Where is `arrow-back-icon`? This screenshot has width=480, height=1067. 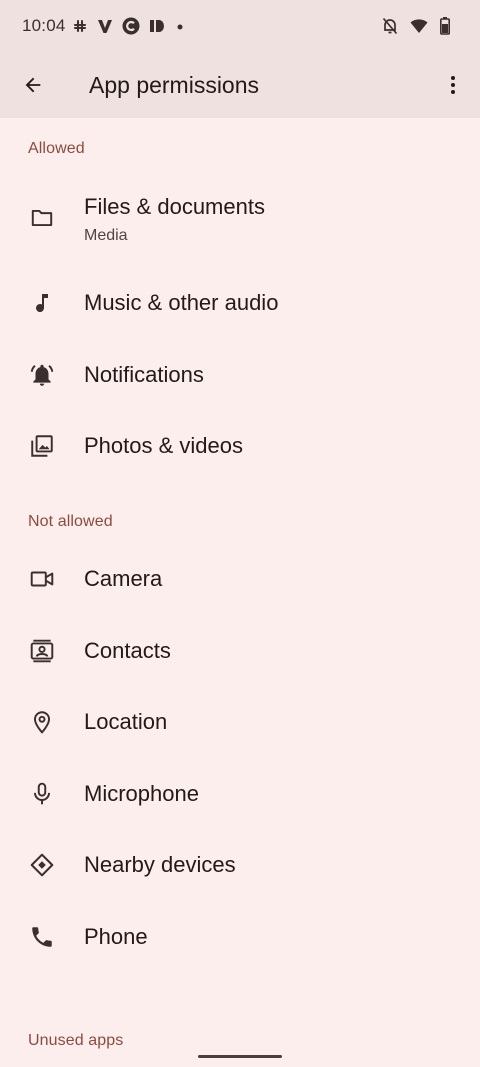 arrow-back-icon is located at coordinates (33, 85).